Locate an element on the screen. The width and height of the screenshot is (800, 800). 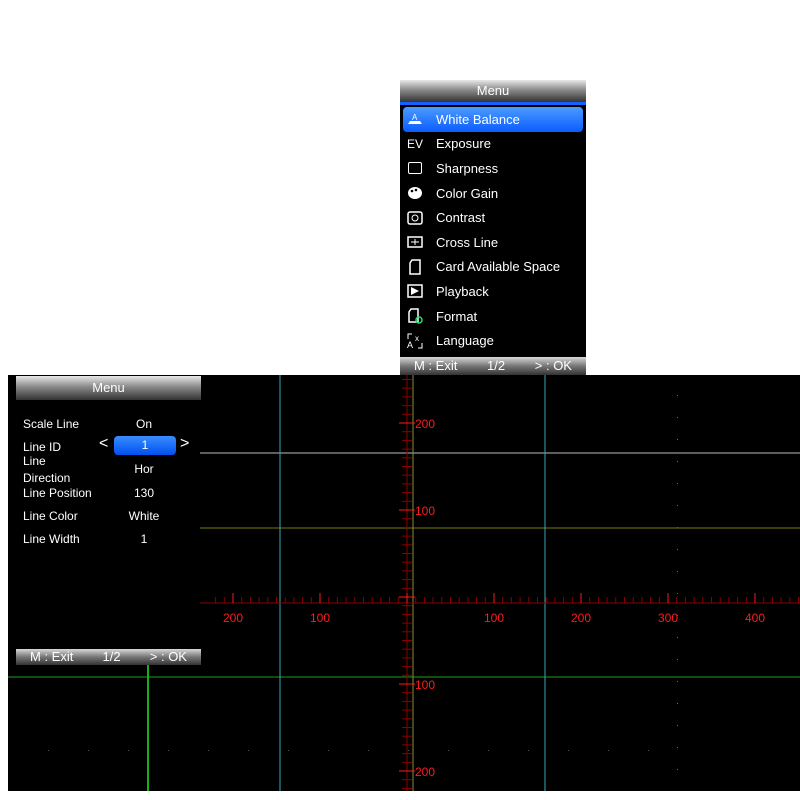
scale-x-label: 400 is located at coordinates (755, 618).